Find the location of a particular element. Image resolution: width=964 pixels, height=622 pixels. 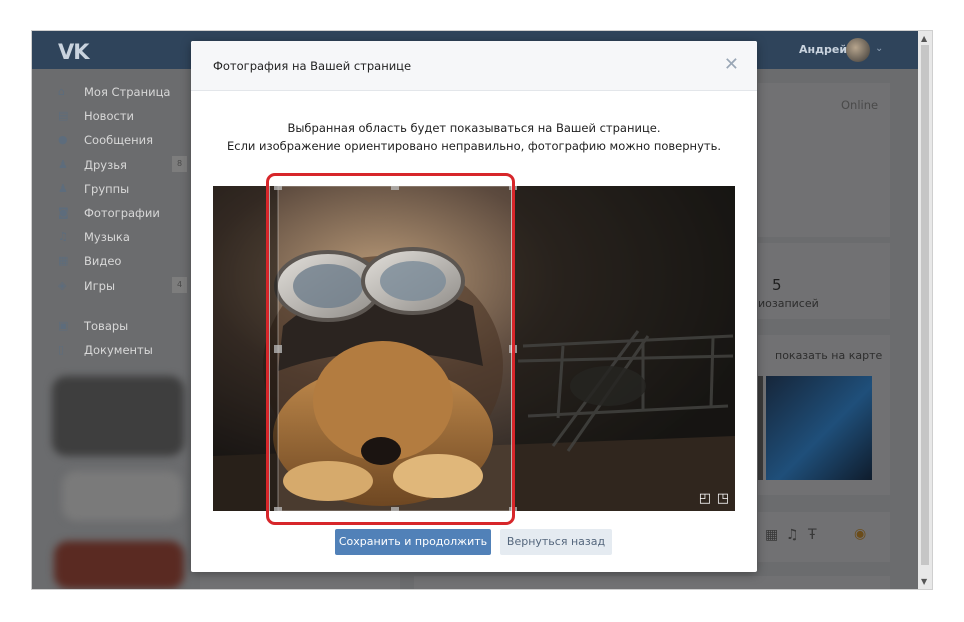

sidebar-item-label: Музыка is located at coordinates (107, 237).